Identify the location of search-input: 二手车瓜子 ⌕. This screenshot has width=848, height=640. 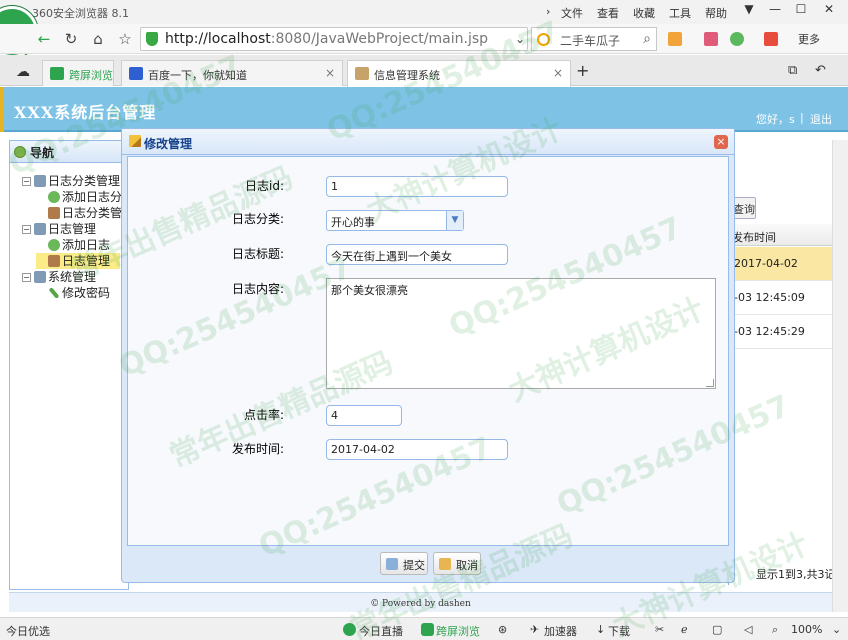
(594, 39).